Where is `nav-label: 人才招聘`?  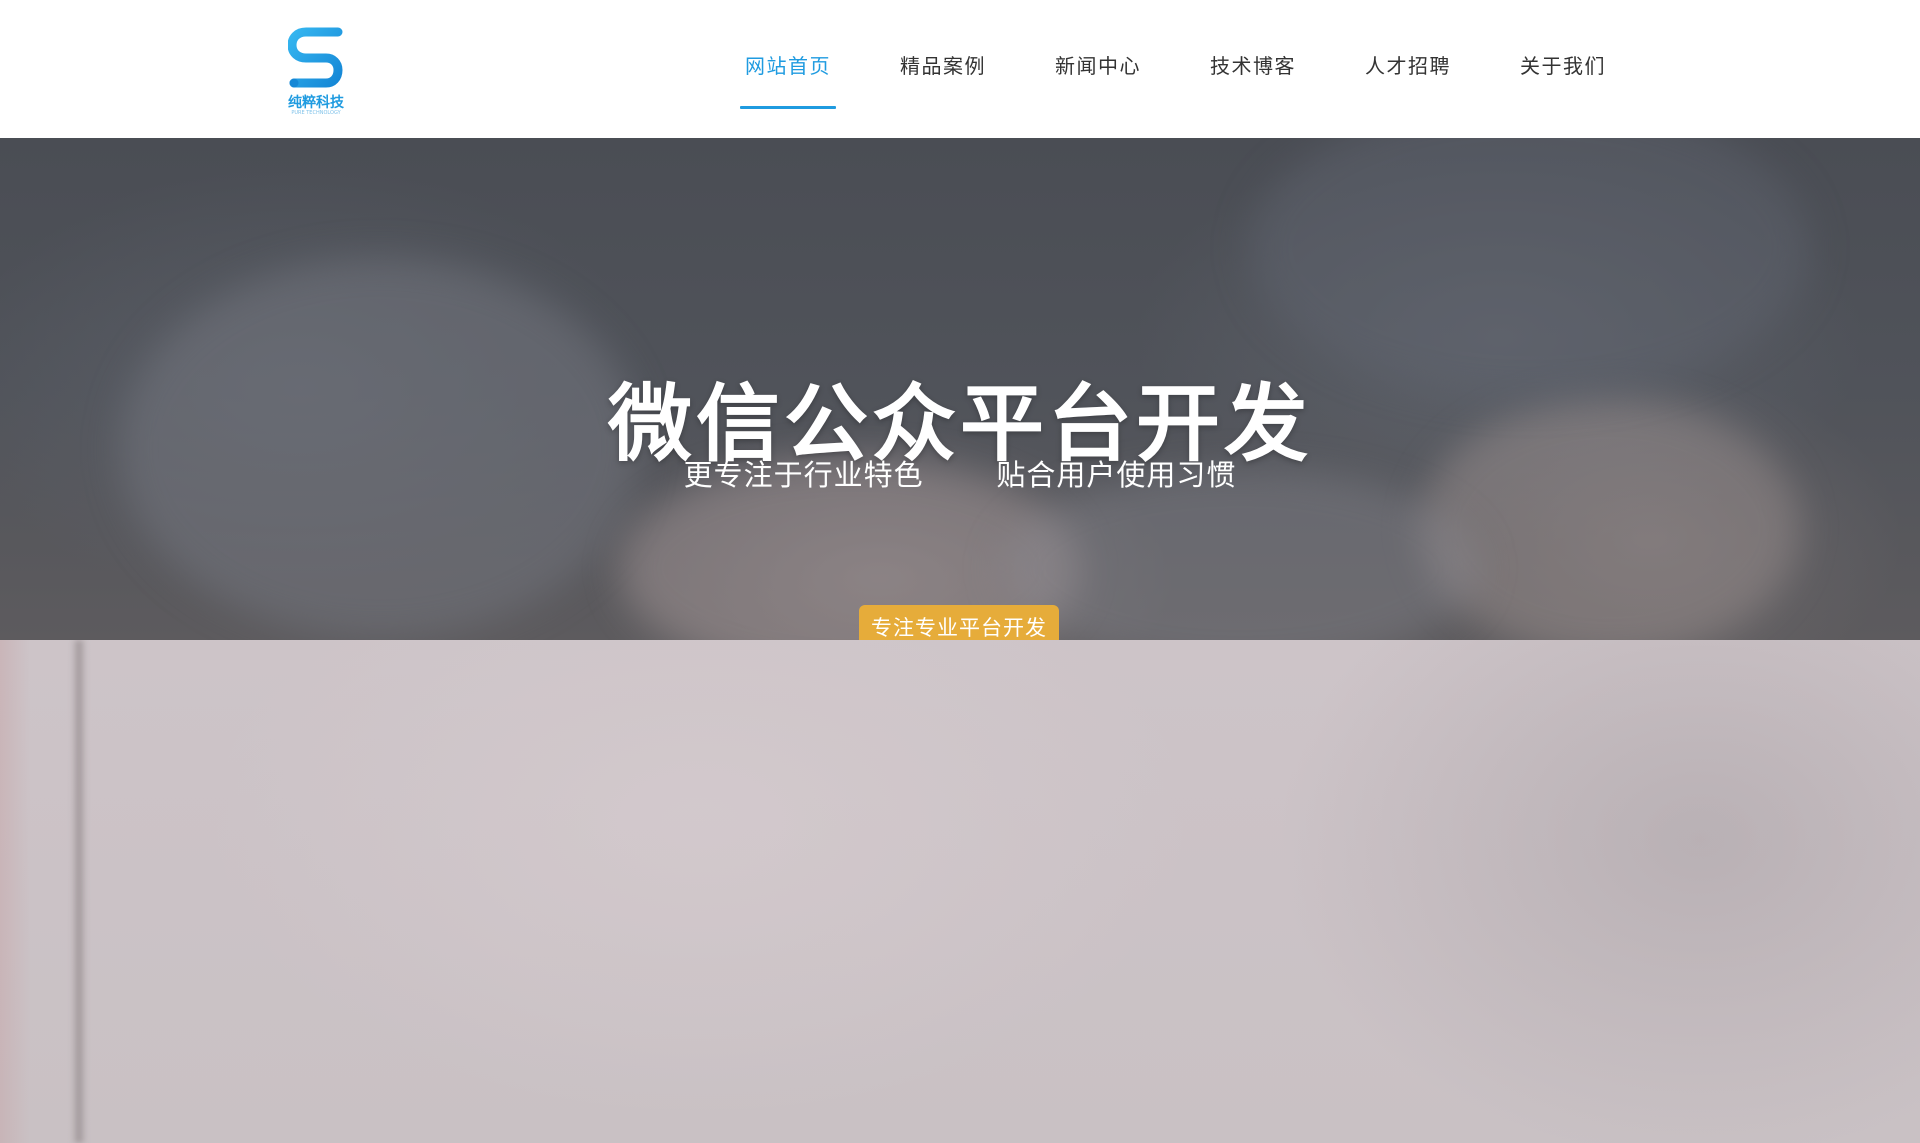
nav-label: 人才招聘 is located at coordinates (1408, 65).